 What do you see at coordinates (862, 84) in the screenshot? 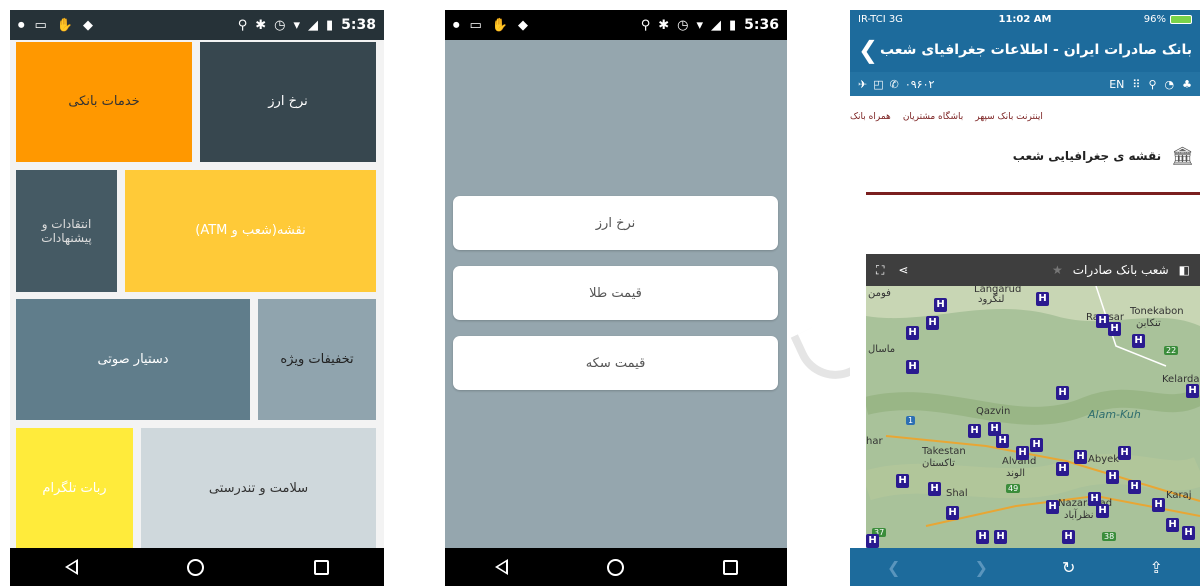
I see `telegram-icon: ✈` at bounding box center [862, 84].